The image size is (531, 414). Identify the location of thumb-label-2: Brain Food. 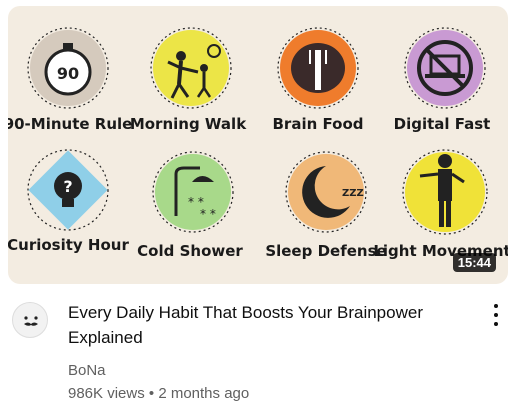
(318, 124).